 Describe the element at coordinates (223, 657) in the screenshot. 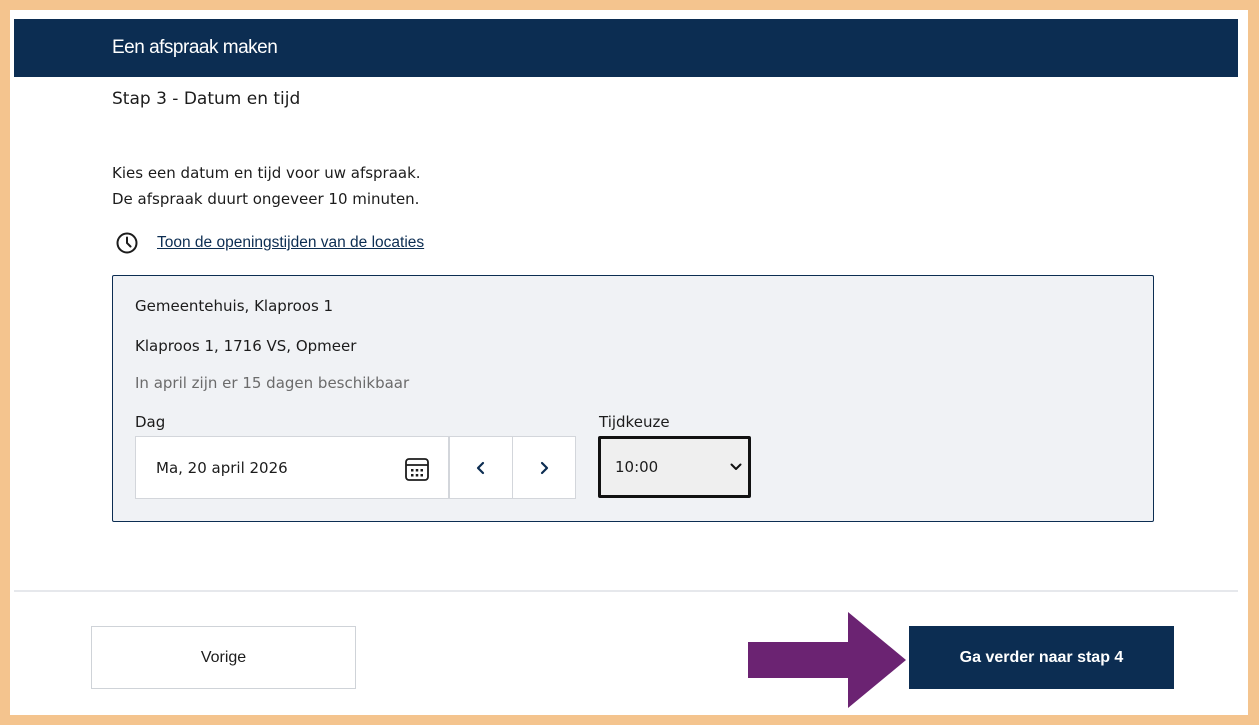

I see `previous-step-button: Vorige` at that location.